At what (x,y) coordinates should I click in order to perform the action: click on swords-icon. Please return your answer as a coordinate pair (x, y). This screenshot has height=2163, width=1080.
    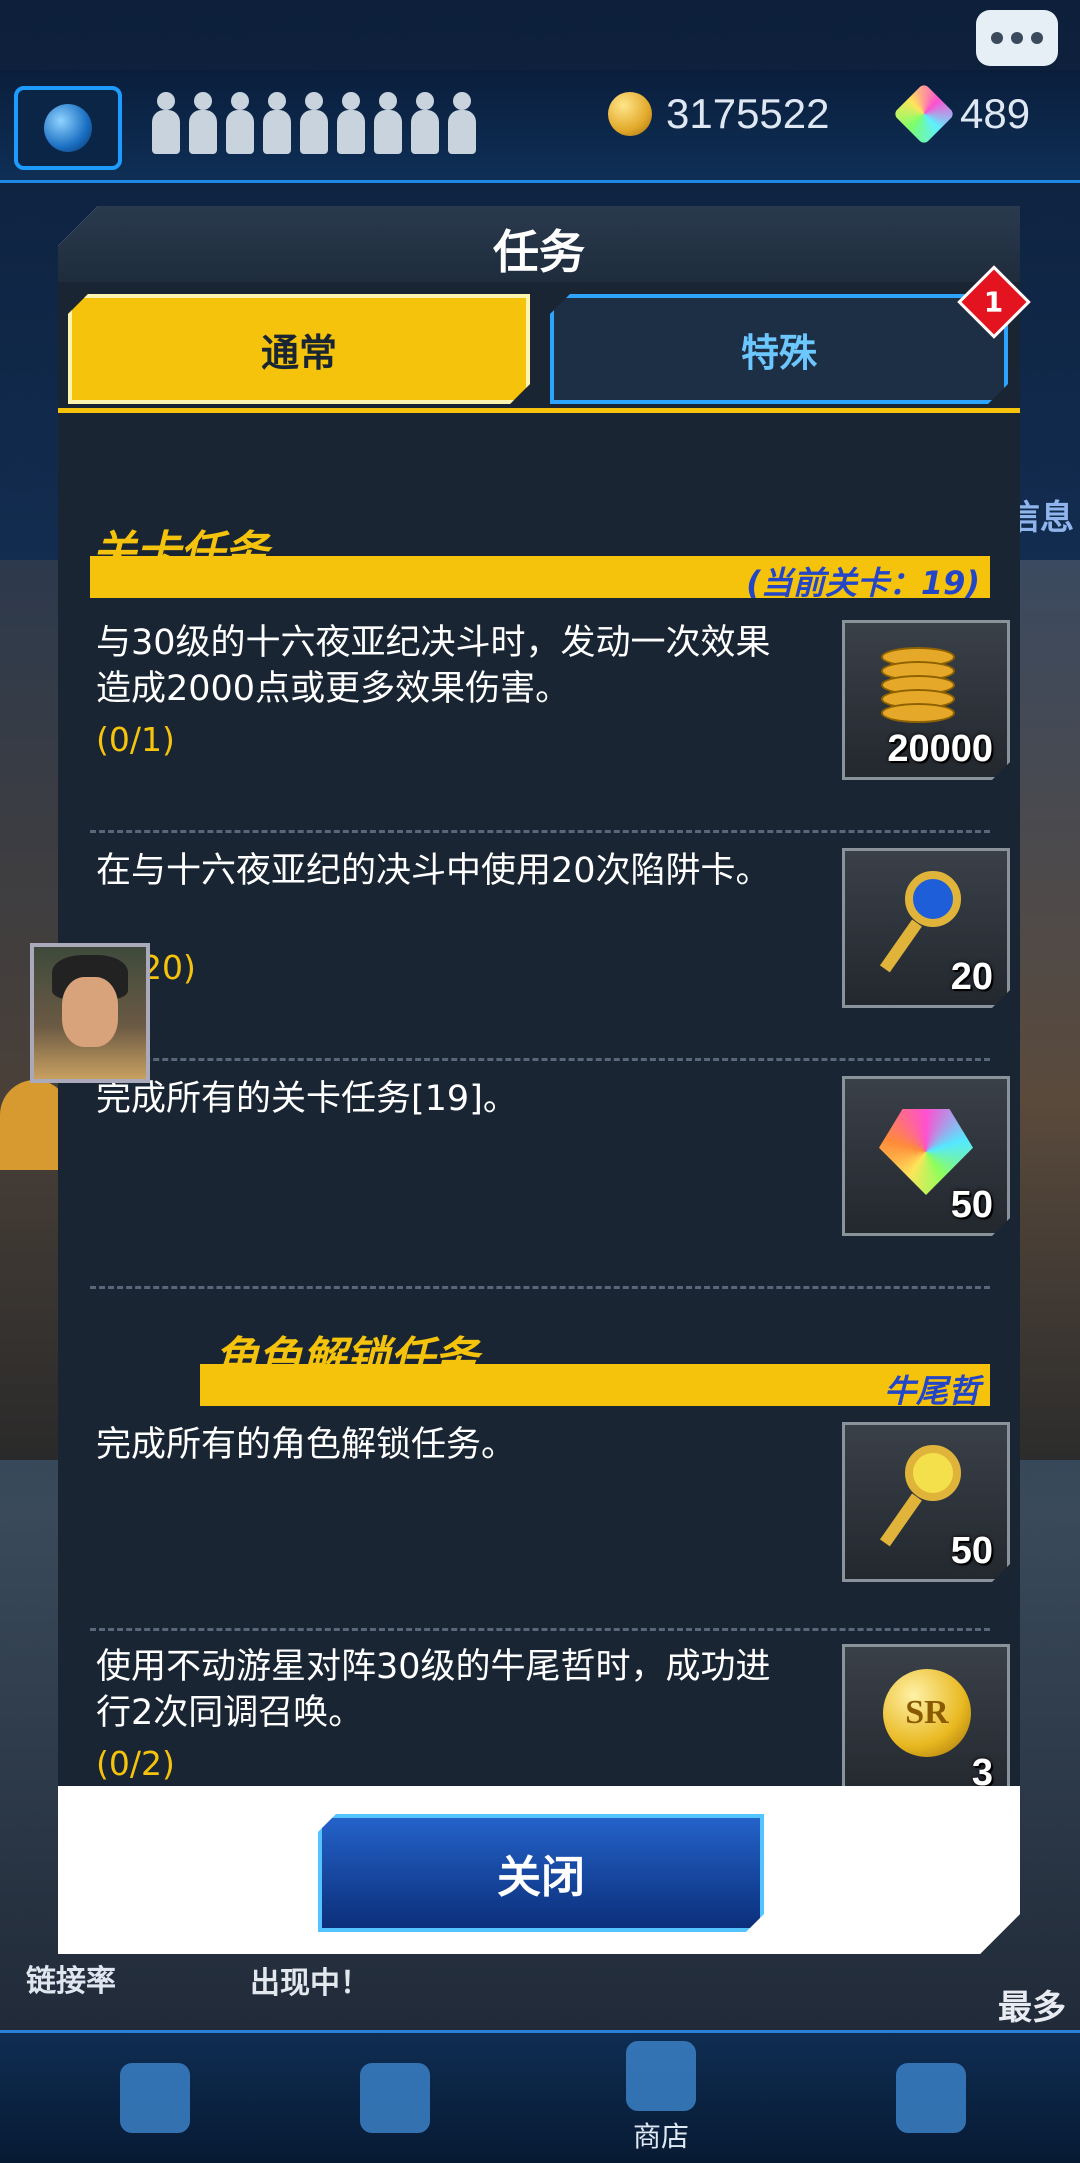
    Looking at the image, I should click on (395, 2098).